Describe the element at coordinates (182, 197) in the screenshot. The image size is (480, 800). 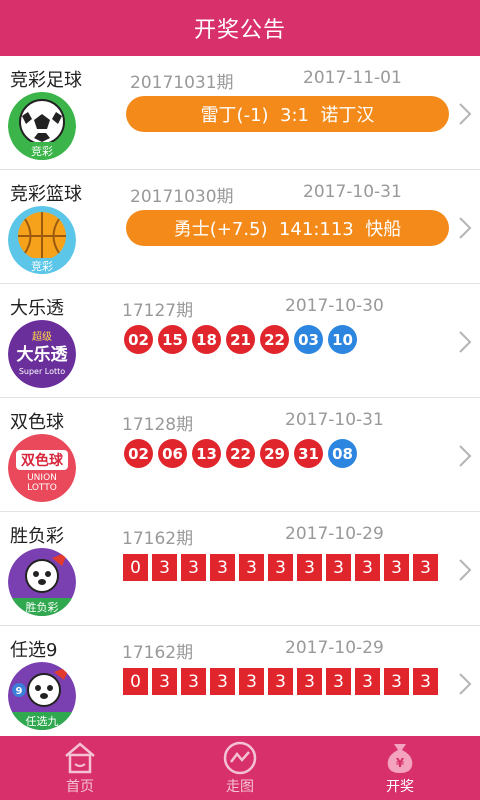
I see `issue-number: 20171030期` at that location.